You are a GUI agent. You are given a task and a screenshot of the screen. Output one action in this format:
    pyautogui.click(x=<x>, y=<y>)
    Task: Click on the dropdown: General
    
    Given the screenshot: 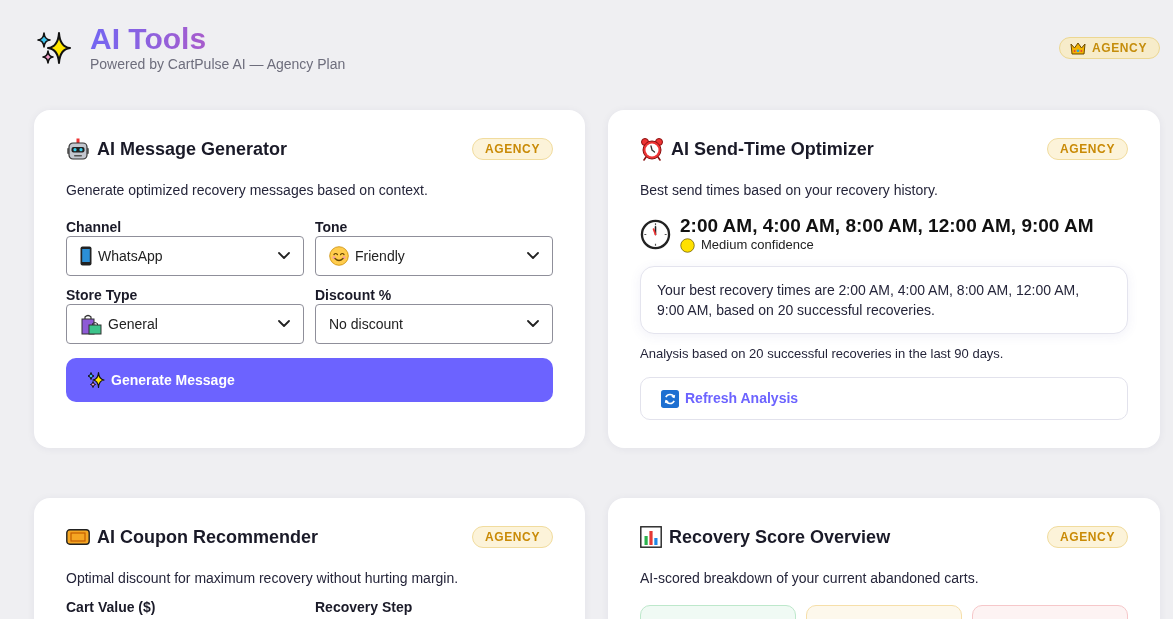 What is the action you would take?
    pyautogui.click(x=185, y=324)
    